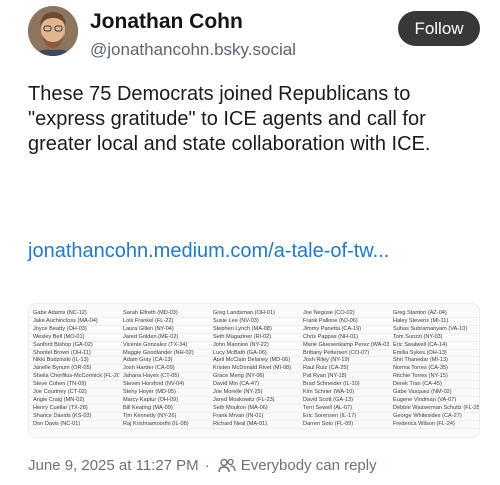  I want to click on table-cell: John Mannion (NY-22), so click(254, 345).